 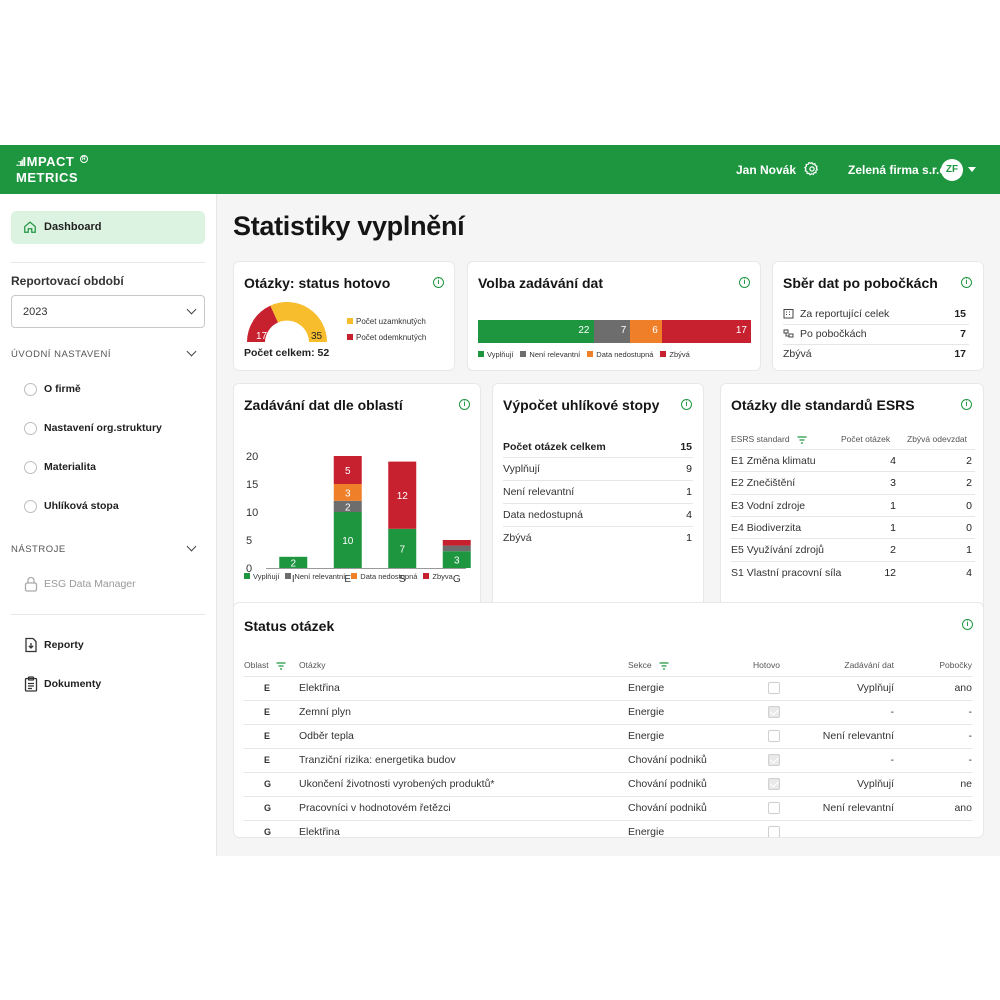 What do you see at coordinates (265, 665) in the screenshot?
I see `status-col-area: Oblast` at bounding box center [265, 665].